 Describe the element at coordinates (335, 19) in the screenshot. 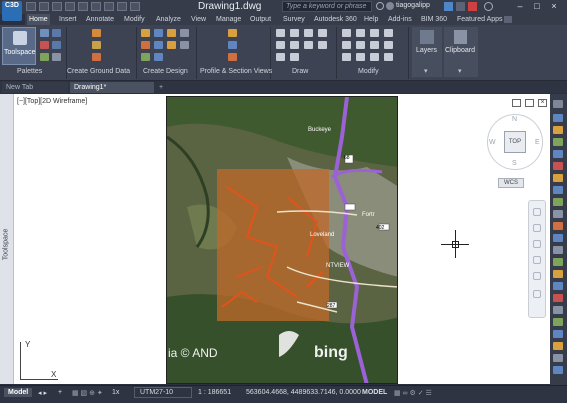

I see `tab-autodesk-360: Autodesk 360` at that location.